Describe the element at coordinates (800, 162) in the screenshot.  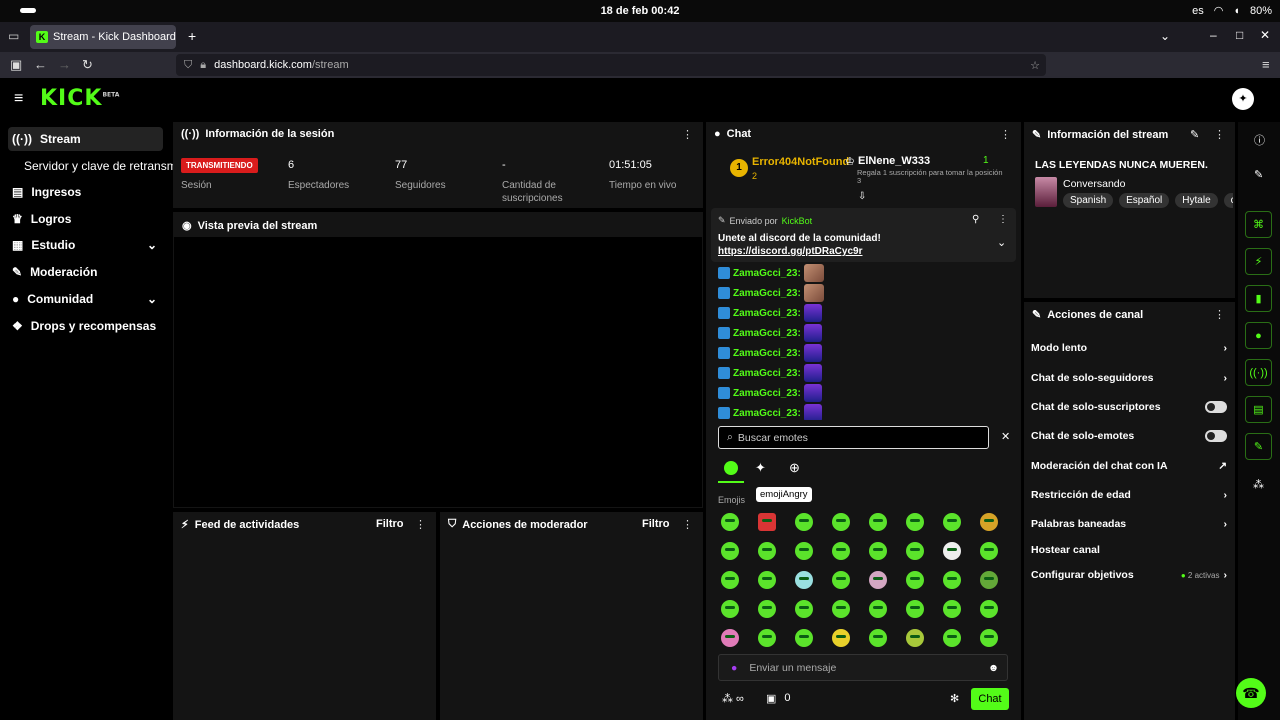
I see `leader-name: Error404NotFound` at that location.